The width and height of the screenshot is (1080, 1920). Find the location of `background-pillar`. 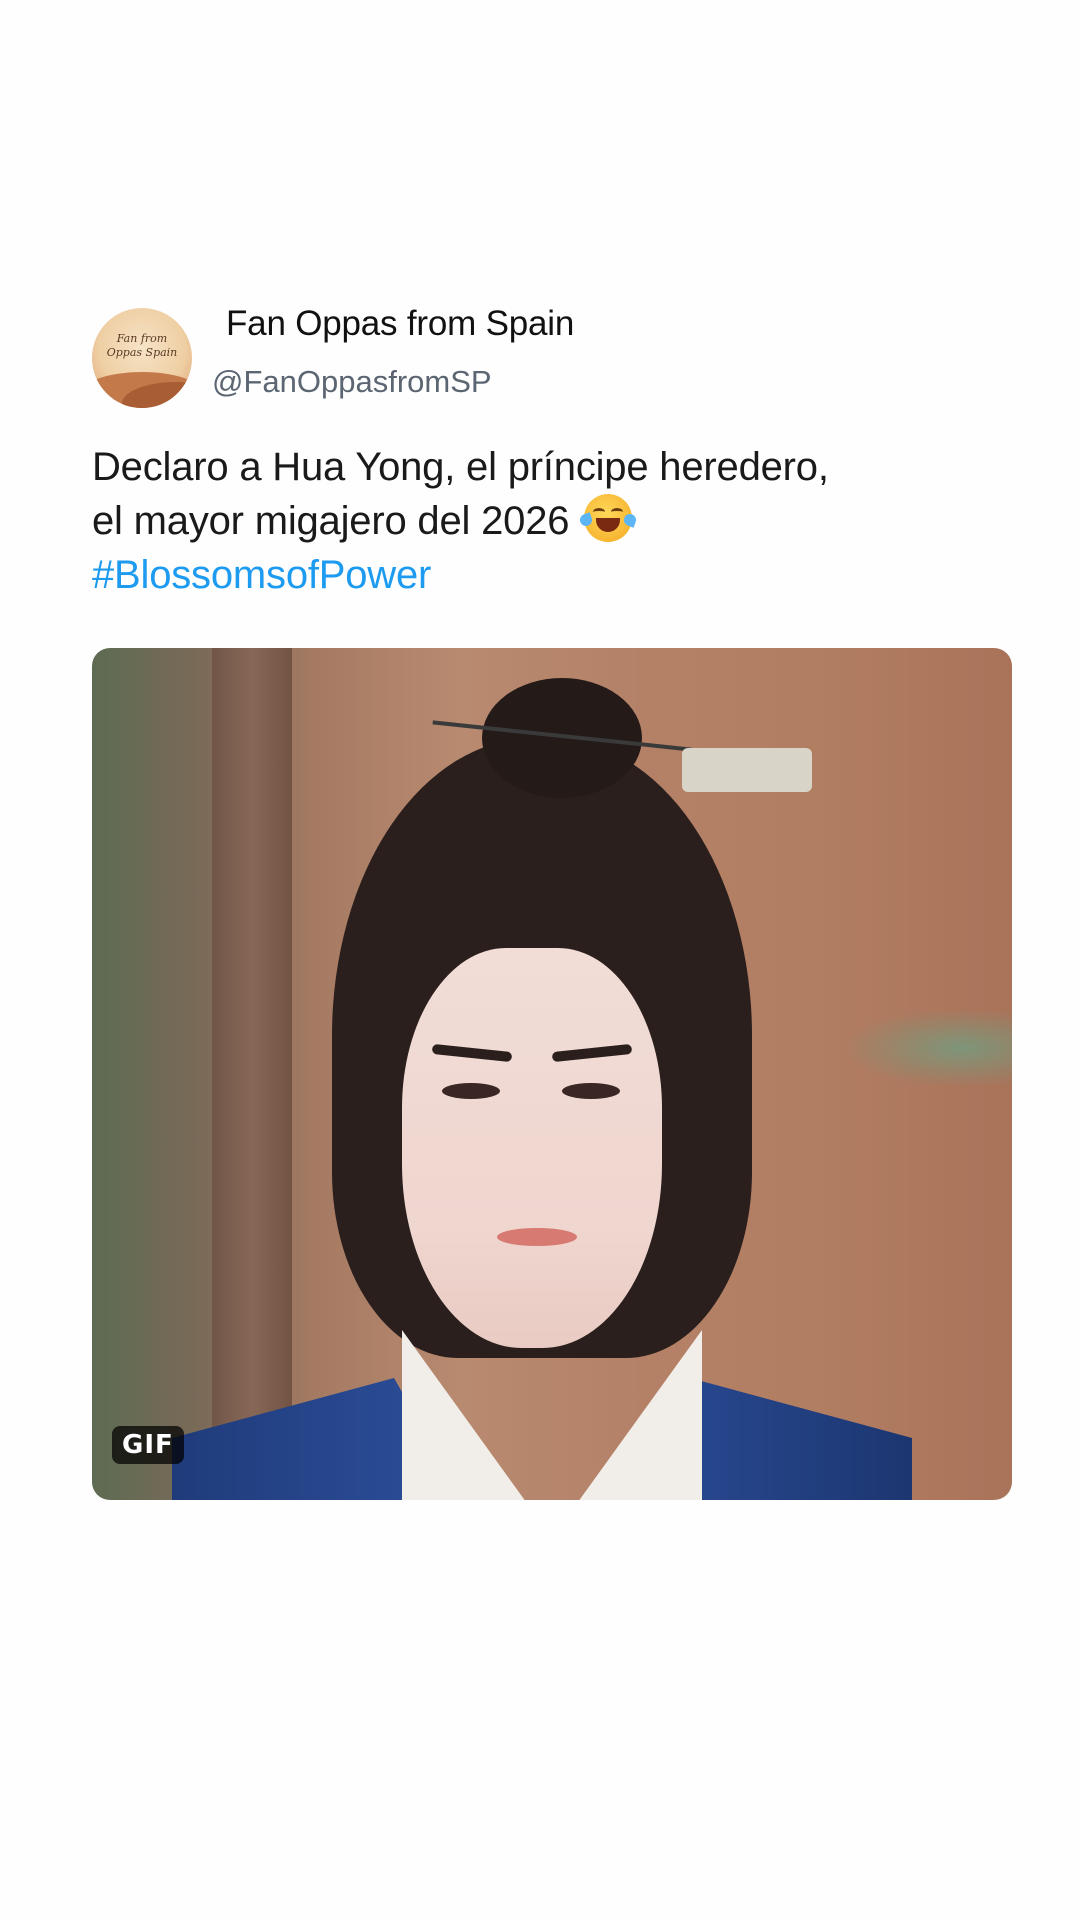

background-pillar is located at coordinates (252, 1074).